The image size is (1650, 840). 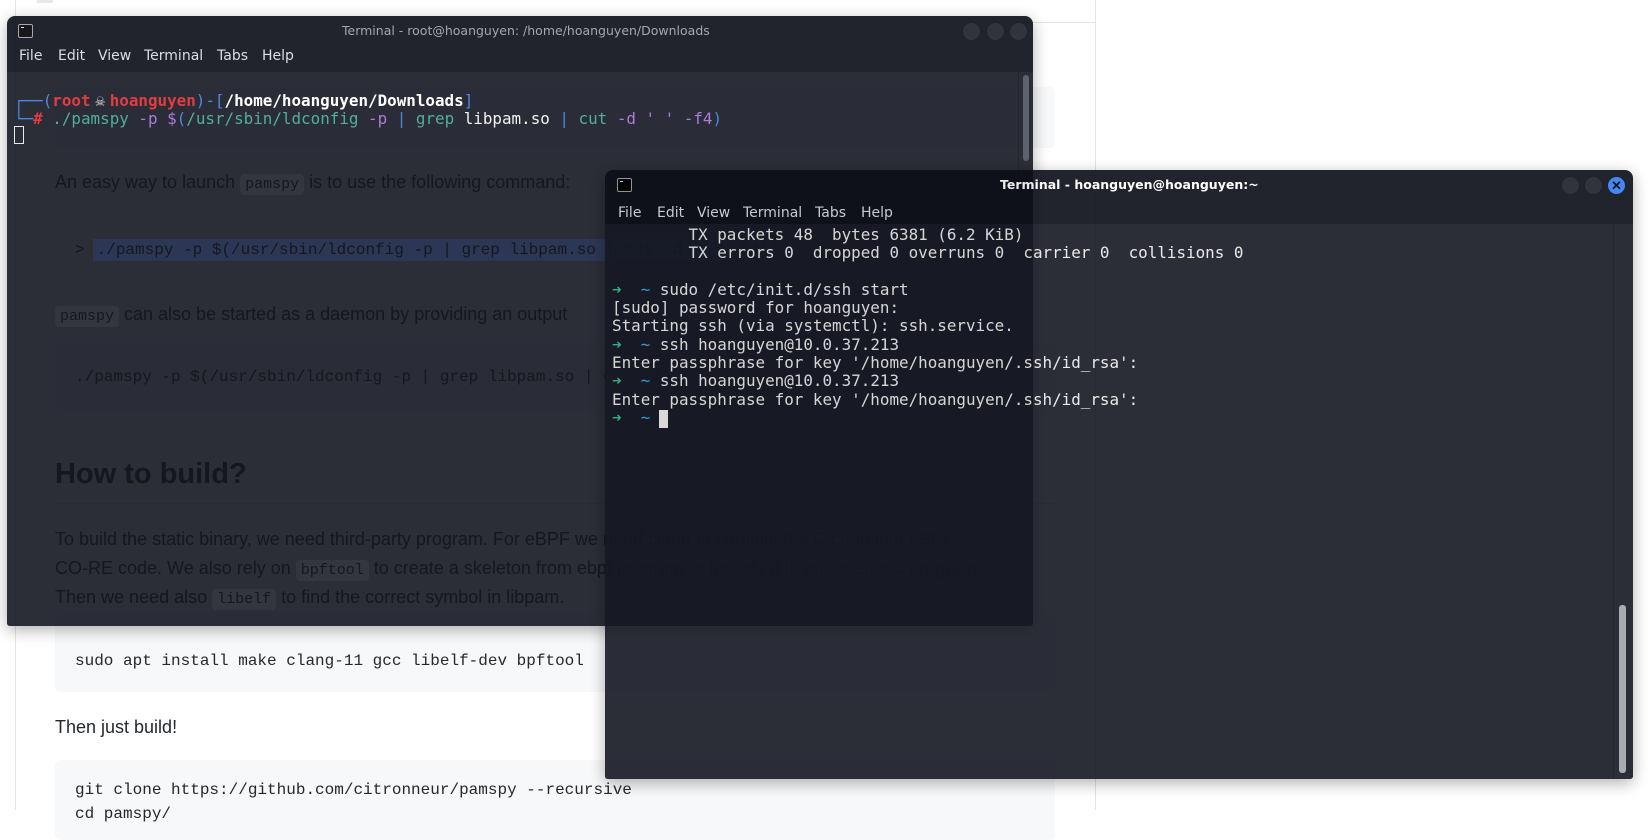 I want to click on terminal-text: TX packets 48 bytes 6381 (6.2 KiB), so click(x=818, y=234).